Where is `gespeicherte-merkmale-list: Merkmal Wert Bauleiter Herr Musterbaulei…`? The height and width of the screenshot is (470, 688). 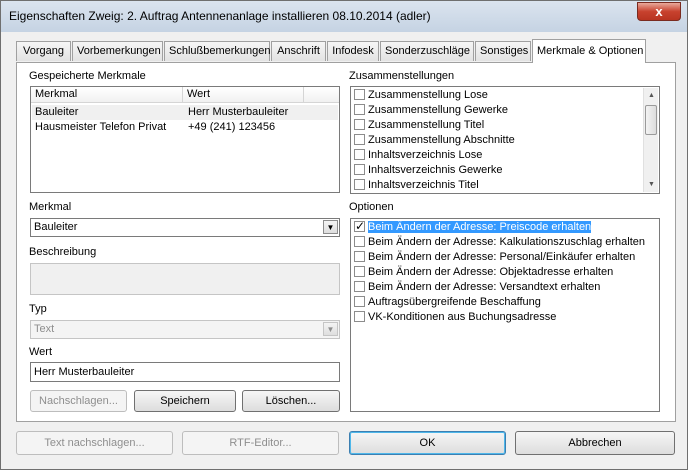
gespeicherte-merkmale-list: Merkmal Wert Bauleiter Herr Musterbaulei… is located at coordinates (185, 139).